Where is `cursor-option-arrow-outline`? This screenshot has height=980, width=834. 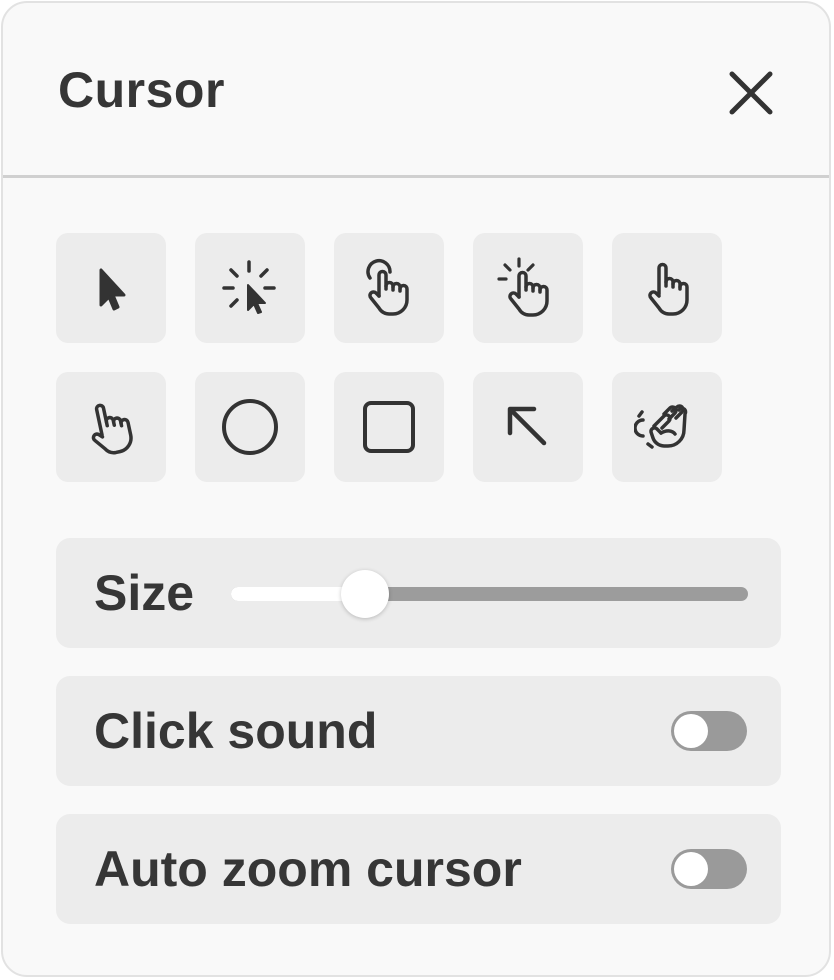 cursor-option-arrow-outline is located at coordinates (528, 427).